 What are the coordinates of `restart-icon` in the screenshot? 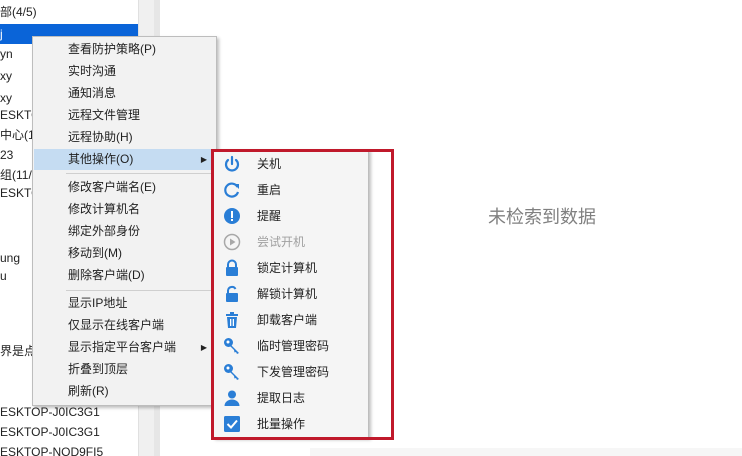 It's located at (232, 190).